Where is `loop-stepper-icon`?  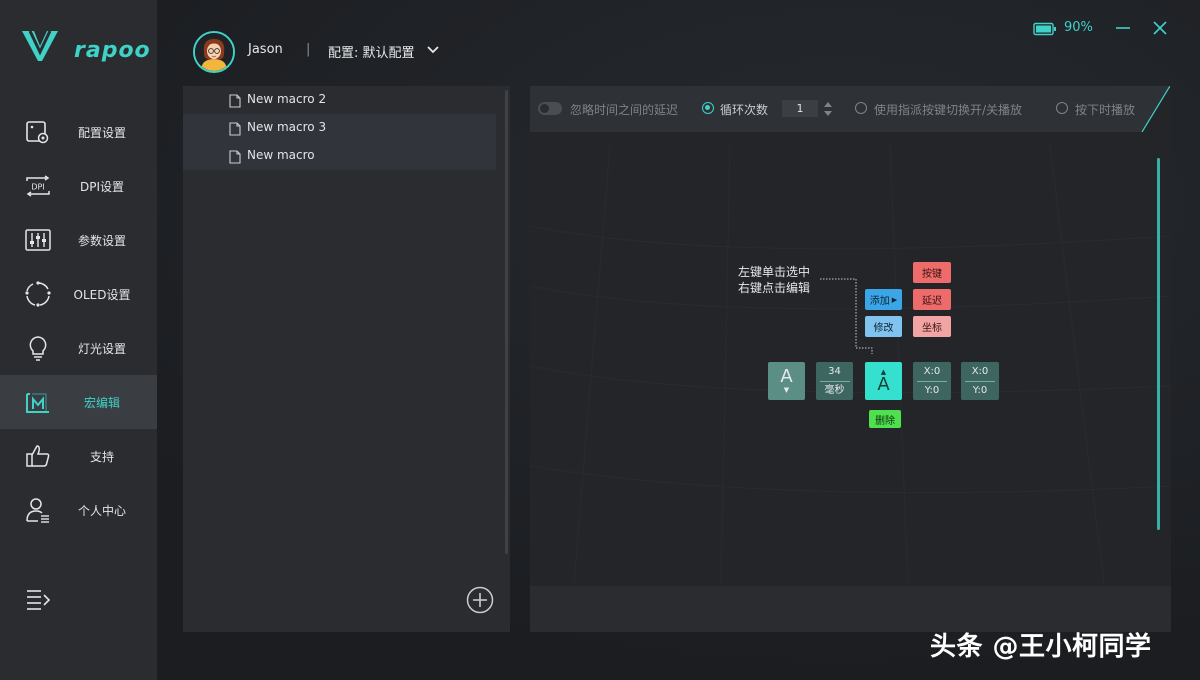
loop-stepper-icon is located at coordinates (828, 109).